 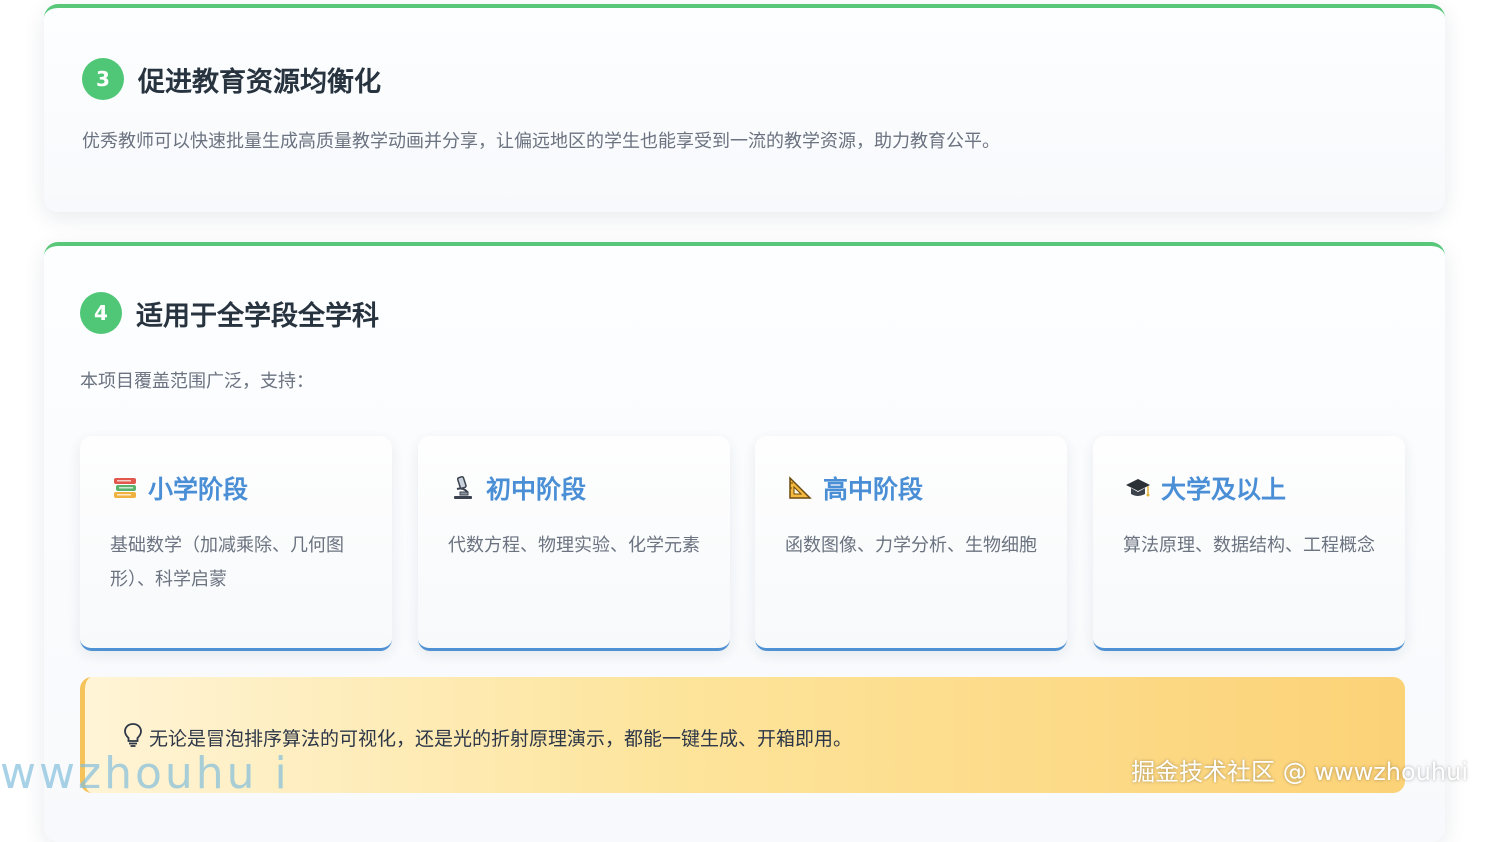 I want to click on microscope-icon, so click(x=463, y=488).